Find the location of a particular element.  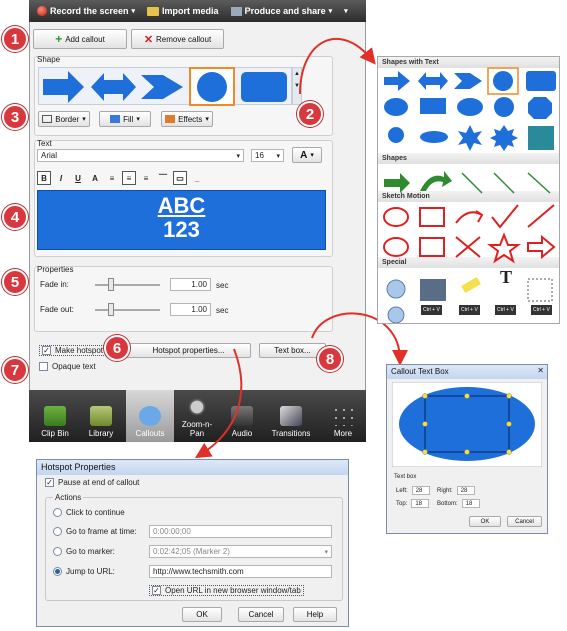

special-hotspot-icon is located at coordinates (396, 289).